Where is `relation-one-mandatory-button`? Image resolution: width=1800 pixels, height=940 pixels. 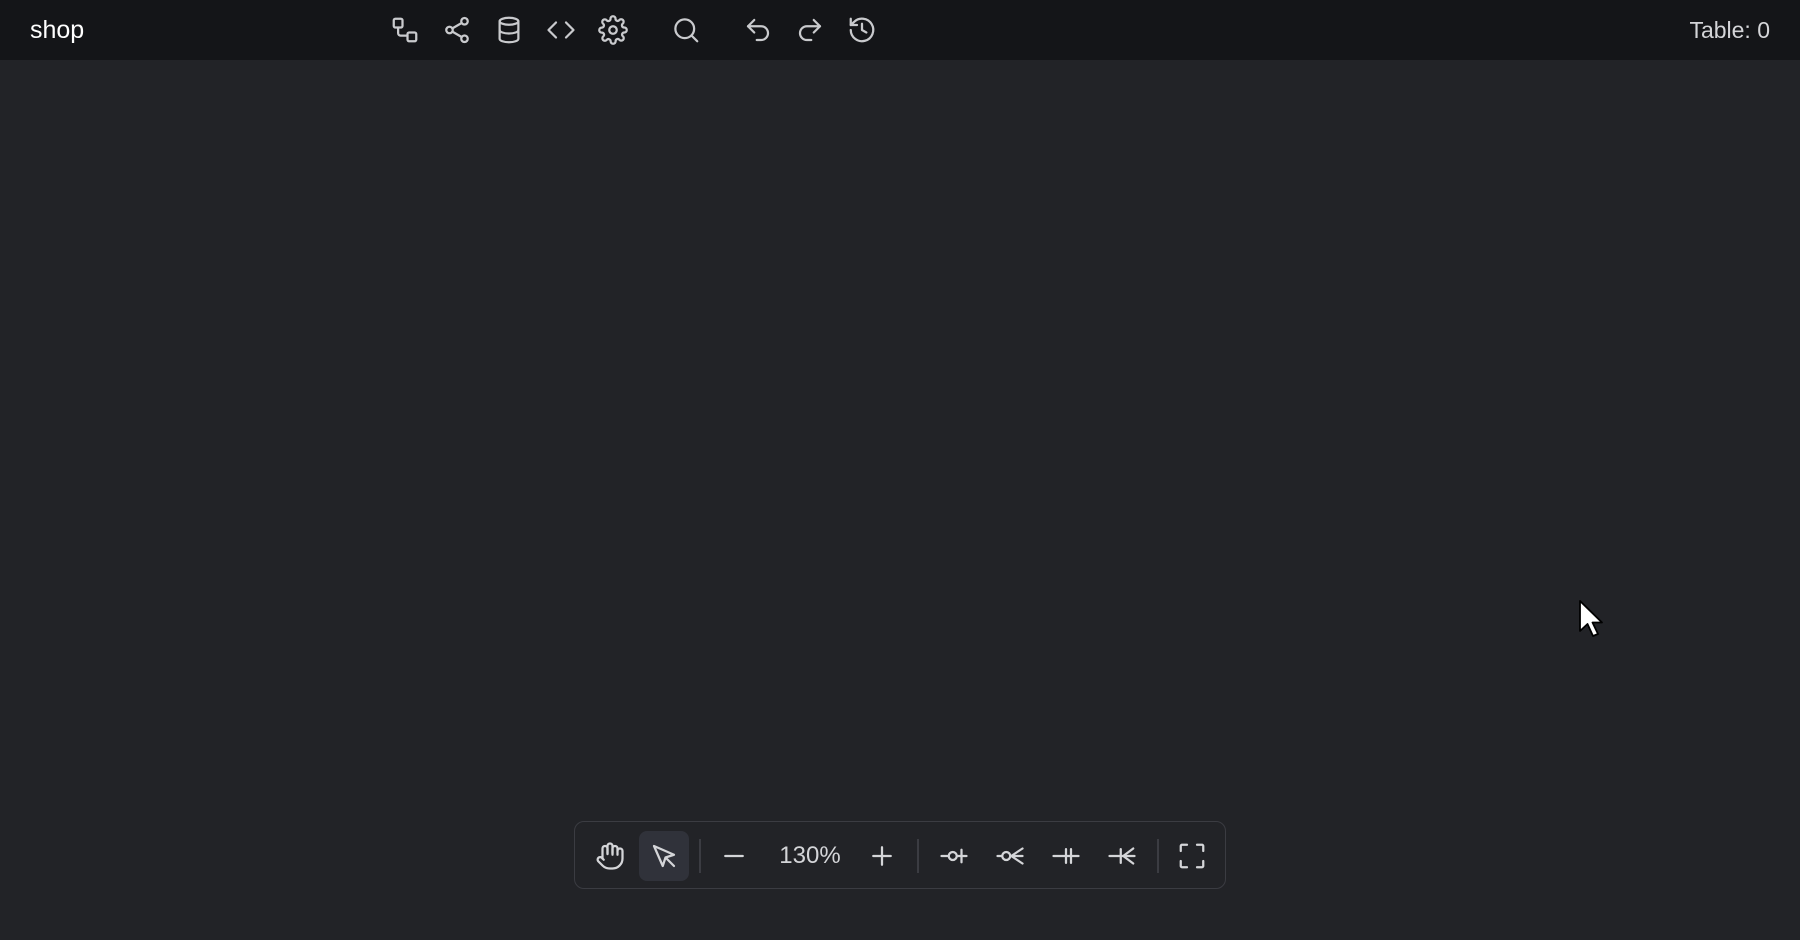
relation-one-mandatory-button is located at coordinates (1066, 856).